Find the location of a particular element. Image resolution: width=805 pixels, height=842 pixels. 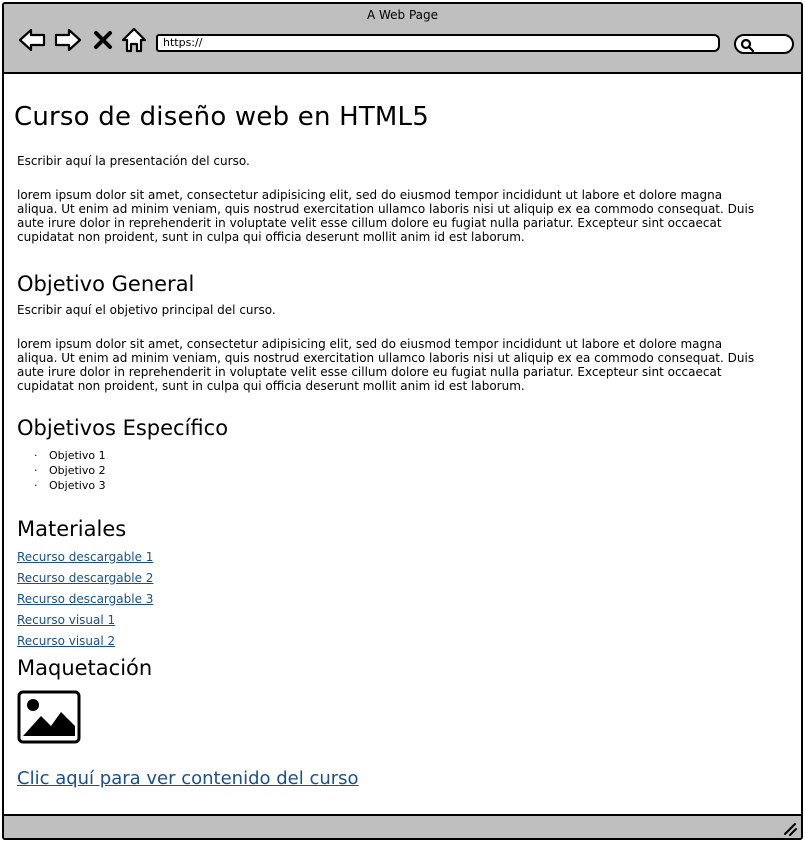

list-item: Objetivo 1 is located at coordinates (70, 455).